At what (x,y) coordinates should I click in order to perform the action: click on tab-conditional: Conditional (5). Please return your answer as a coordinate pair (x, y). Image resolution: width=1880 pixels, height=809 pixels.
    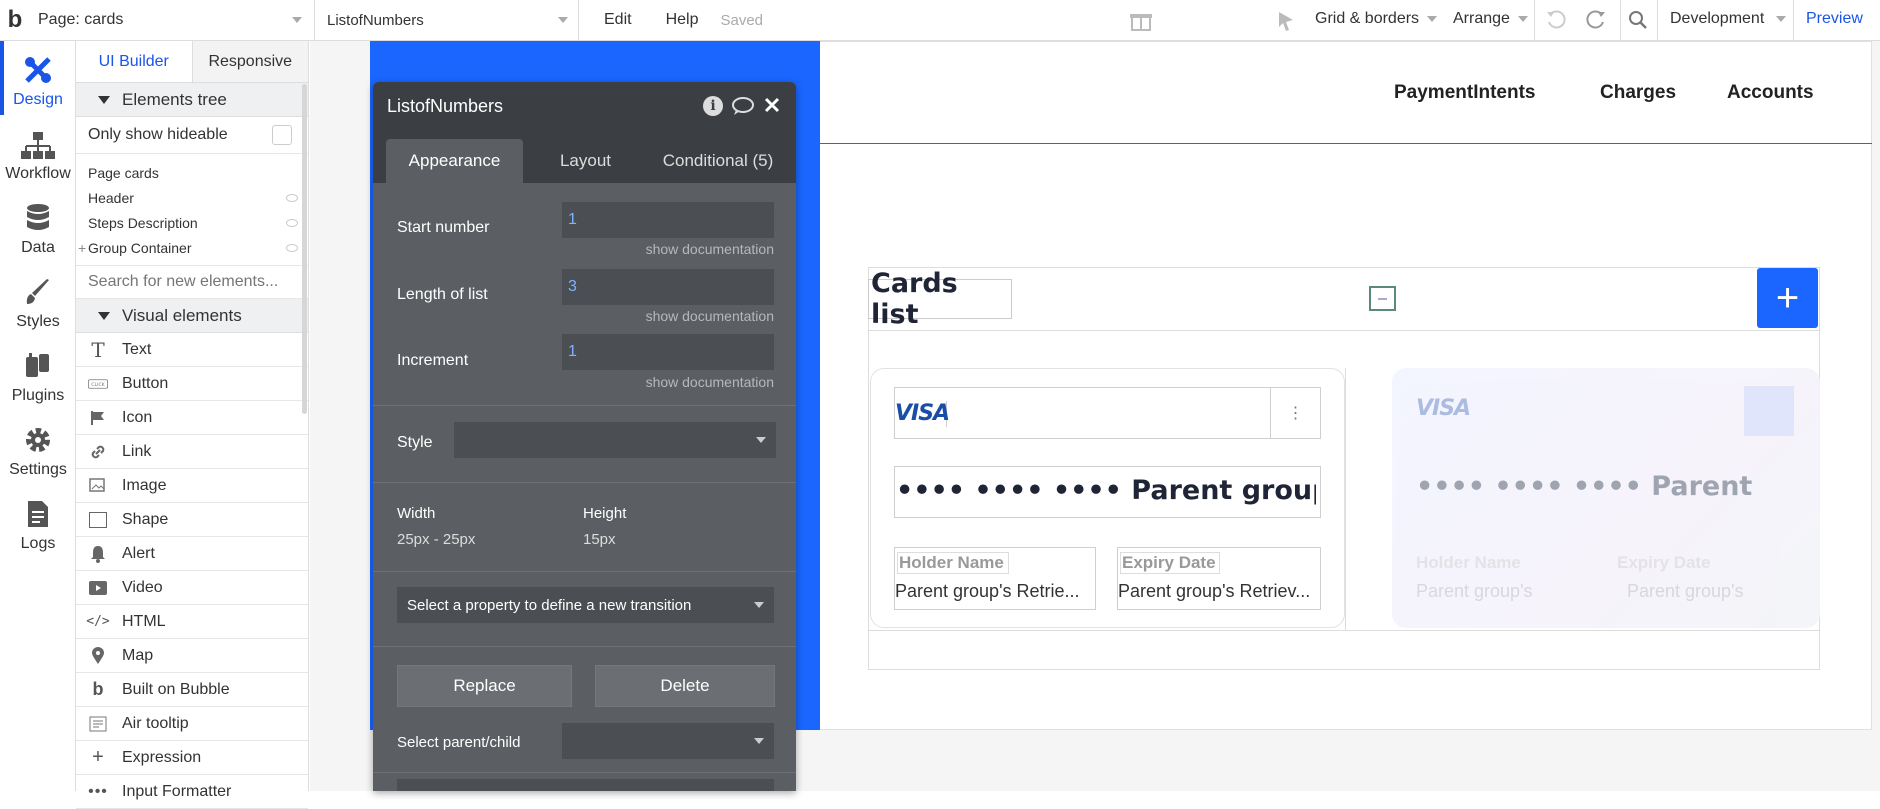
    Looking at the image, I should click on (718, 161).